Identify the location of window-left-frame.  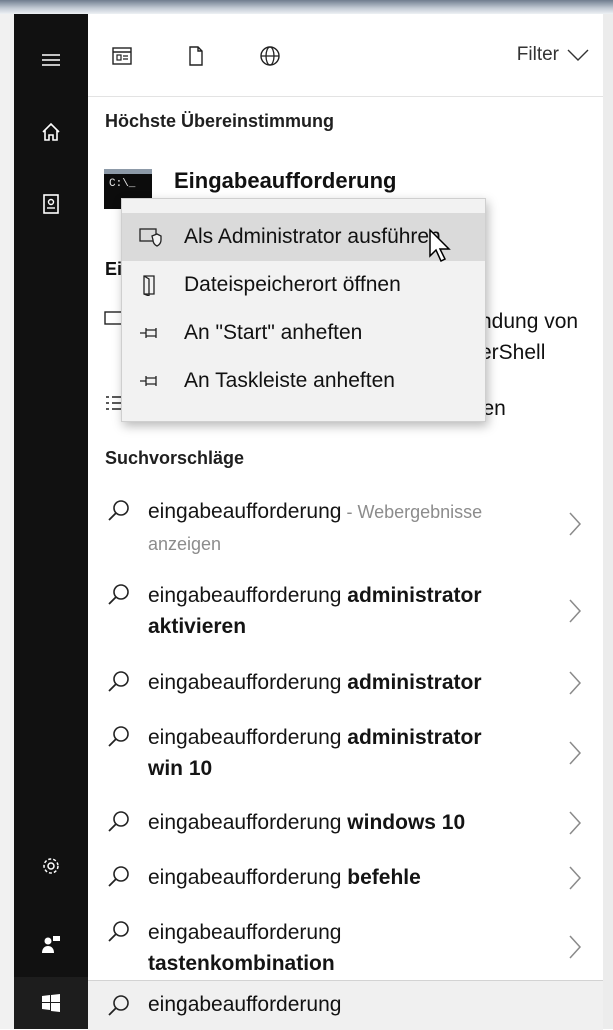
(7, 521).